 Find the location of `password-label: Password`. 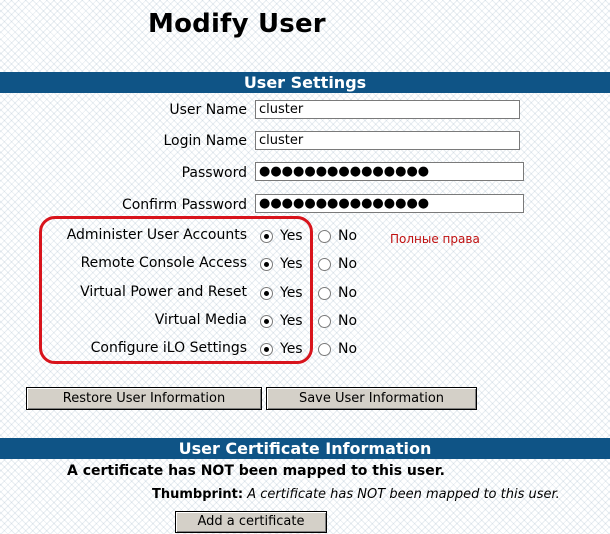

password-label: Password is located at coordinates (214, 173).